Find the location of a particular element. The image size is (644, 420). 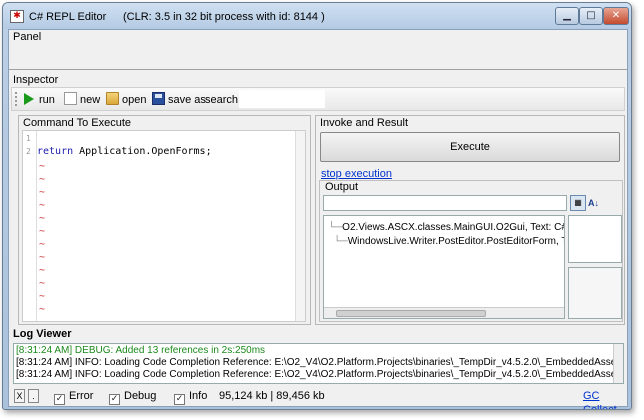

panel-label: Panel is located at coordinates (27, 37).